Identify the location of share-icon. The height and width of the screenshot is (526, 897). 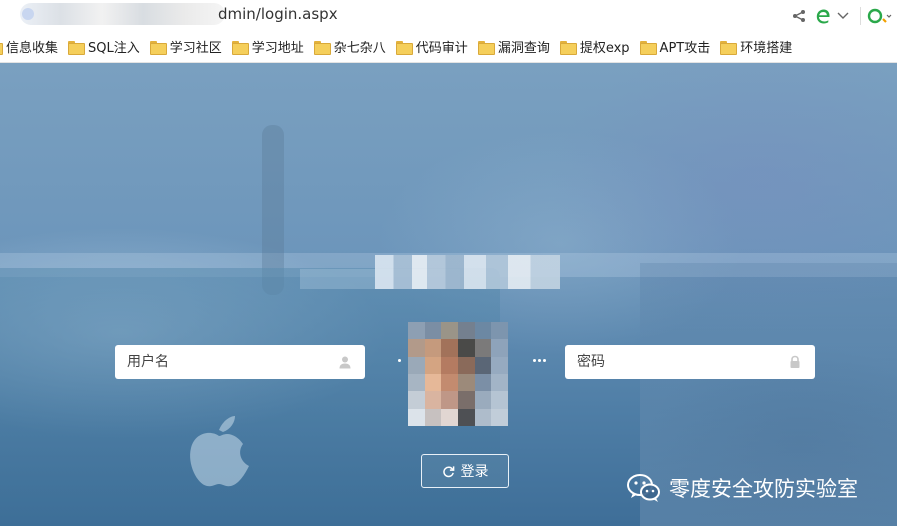
(799, 16).